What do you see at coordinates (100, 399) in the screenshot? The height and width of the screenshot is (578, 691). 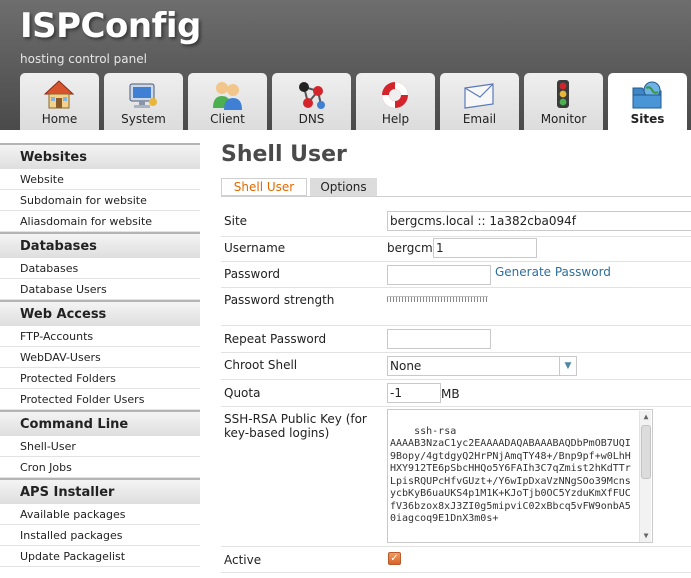 I see `sidebar-item-protected-folder-users: Protected Folder Users` at bounding box center [100, 399].